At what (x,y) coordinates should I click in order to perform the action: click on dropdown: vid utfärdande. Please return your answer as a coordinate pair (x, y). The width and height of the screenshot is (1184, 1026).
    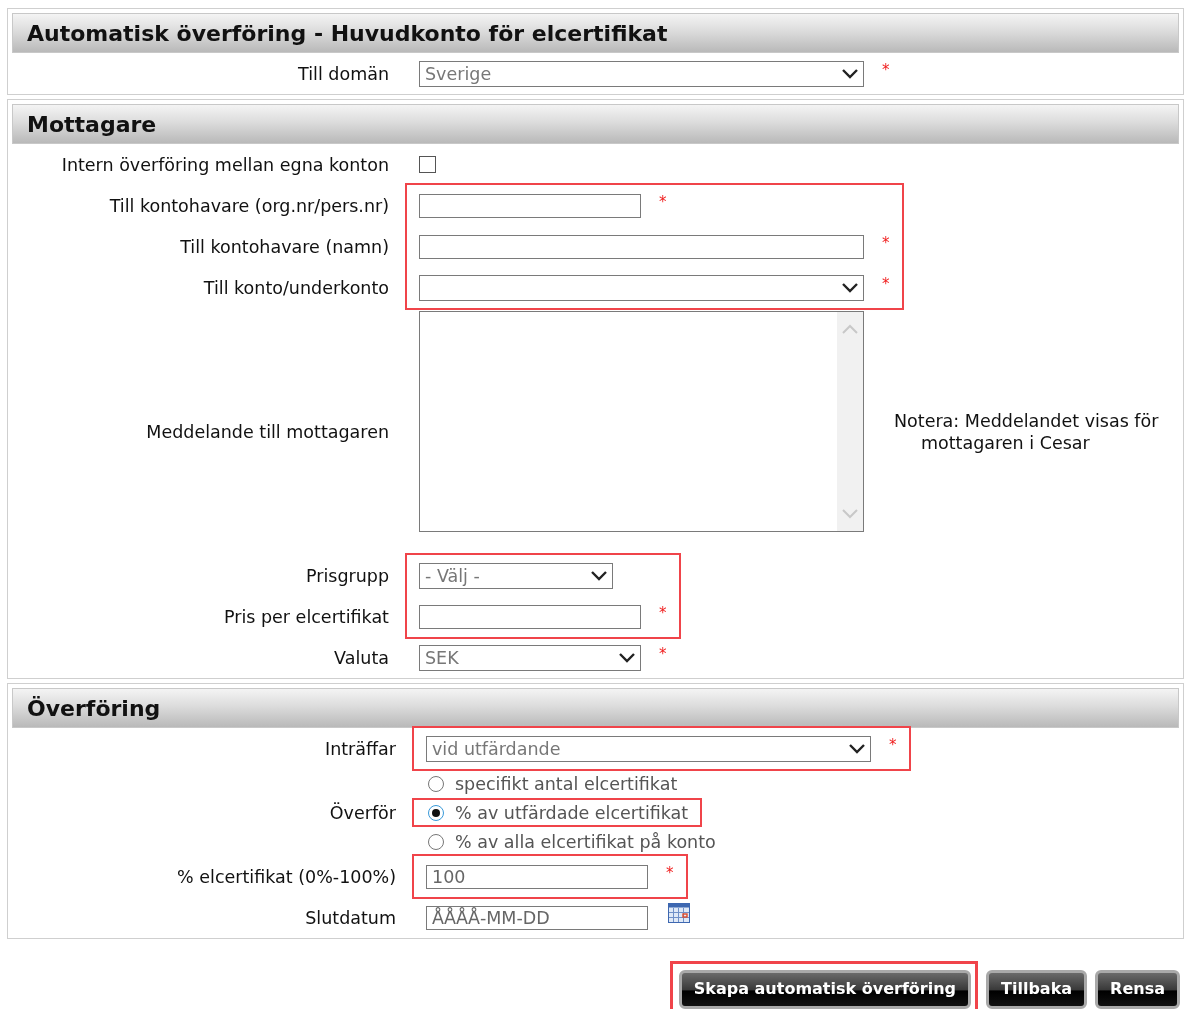
    Looking at the image, I should click on (648, 748).